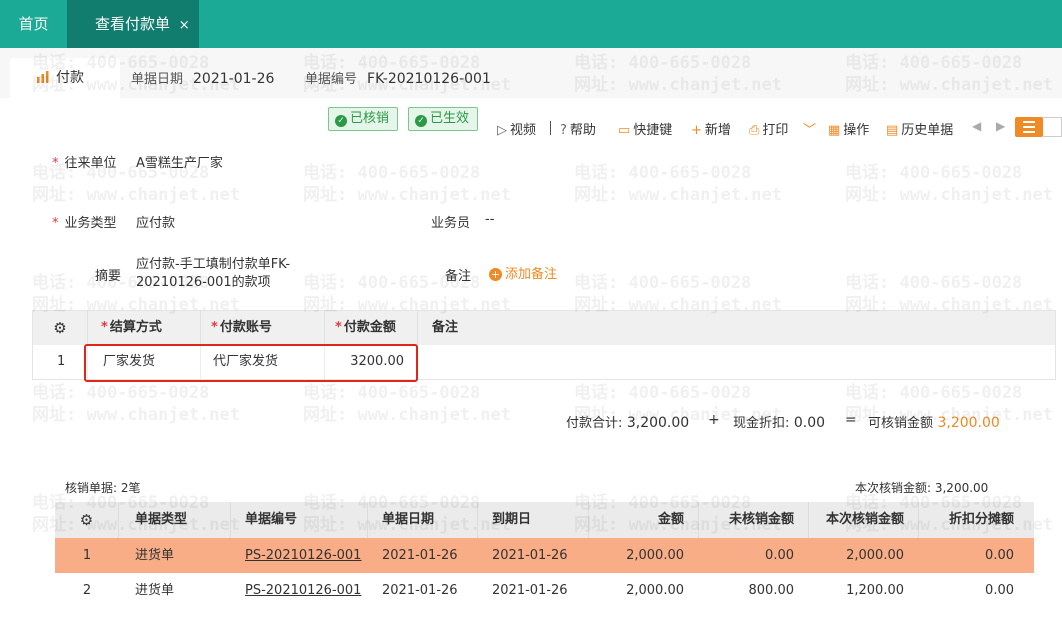  I want to click on operate-button: ▦ 操作, so click(848, 128).